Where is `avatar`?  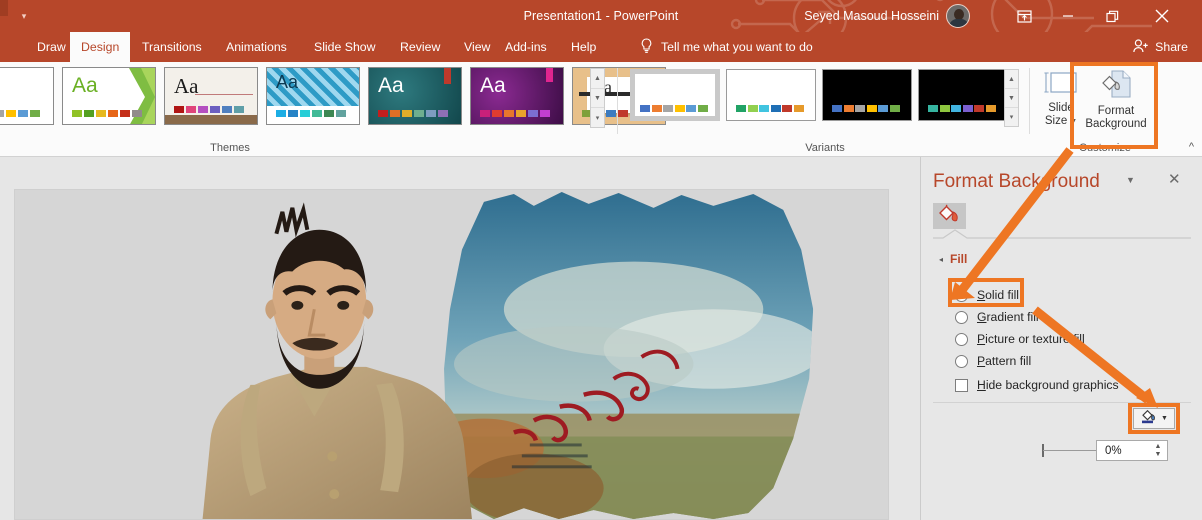 avatar is located at coordinates (958, 16).